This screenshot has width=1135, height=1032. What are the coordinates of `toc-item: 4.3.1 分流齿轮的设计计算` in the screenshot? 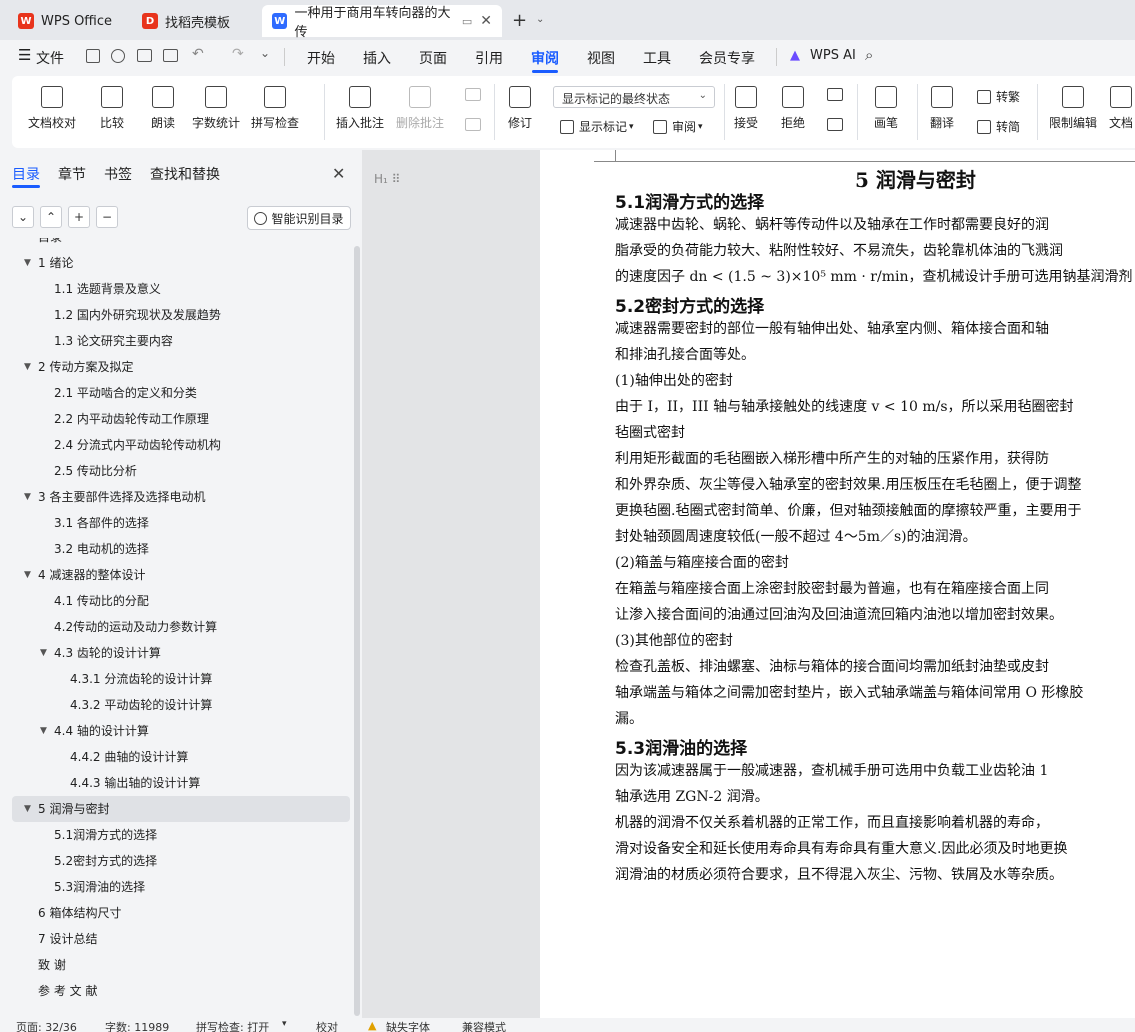 It's located at (181, 679).